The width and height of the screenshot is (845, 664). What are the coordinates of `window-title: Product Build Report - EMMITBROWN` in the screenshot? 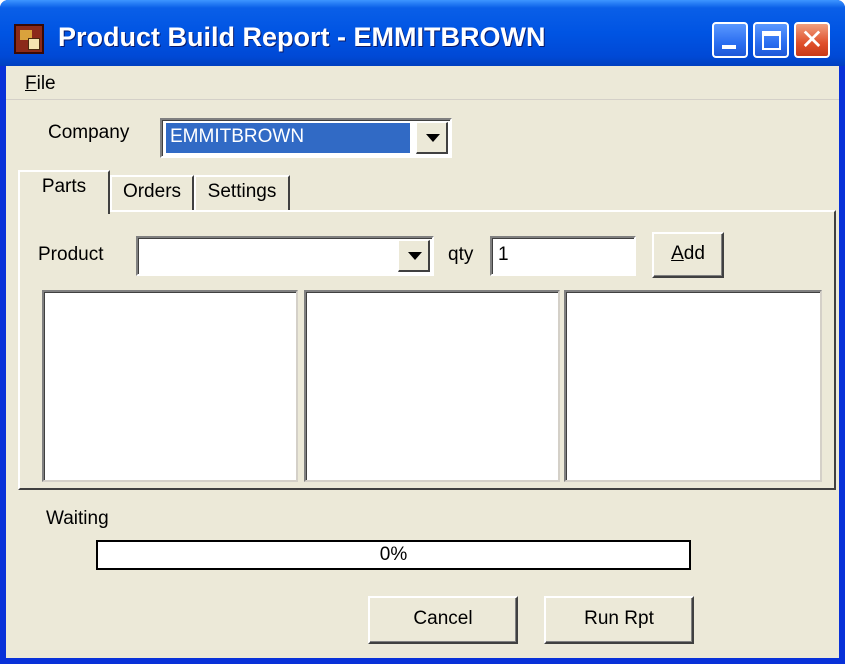 It's located at (302, 37).